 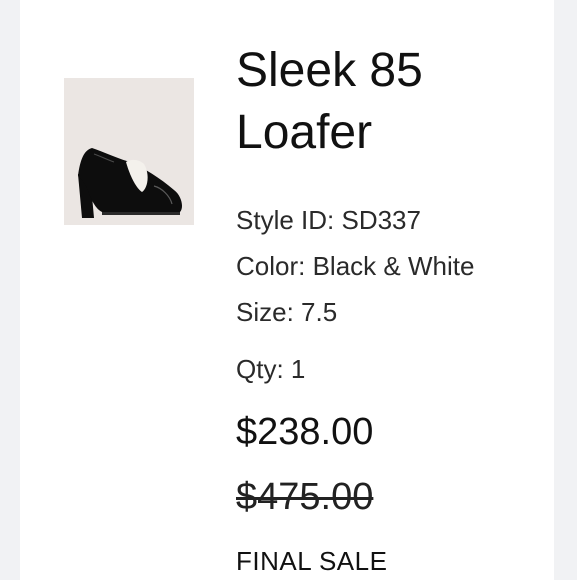 What do you see at coordinates (355, 266) in the screenshot?
I see `product-color: Color: Black & White` at bounding box center [355, 266].